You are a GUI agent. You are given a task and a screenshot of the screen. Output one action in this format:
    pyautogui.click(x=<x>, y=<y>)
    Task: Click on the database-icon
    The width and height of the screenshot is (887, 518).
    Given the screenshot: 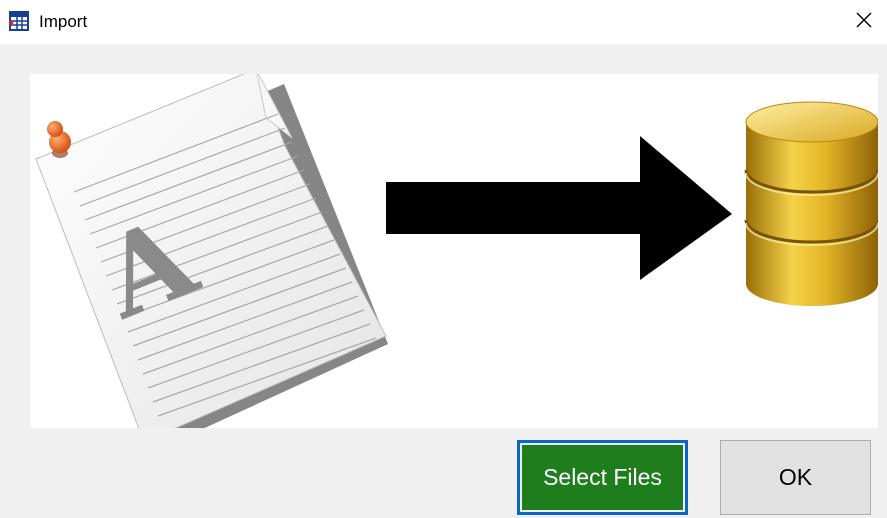 What is the action you would take?
    pyautogui.click(x=811, y=203)
    